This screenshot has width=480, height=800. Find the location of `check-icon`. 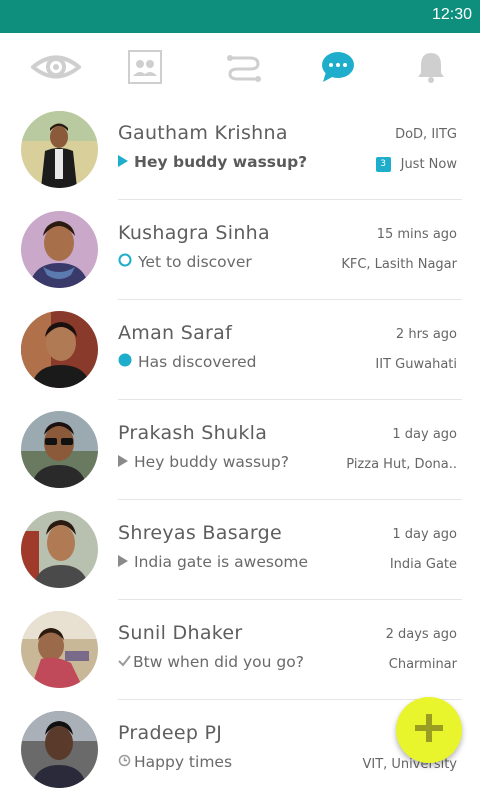

check-icon is located at coordinates (124, 662).